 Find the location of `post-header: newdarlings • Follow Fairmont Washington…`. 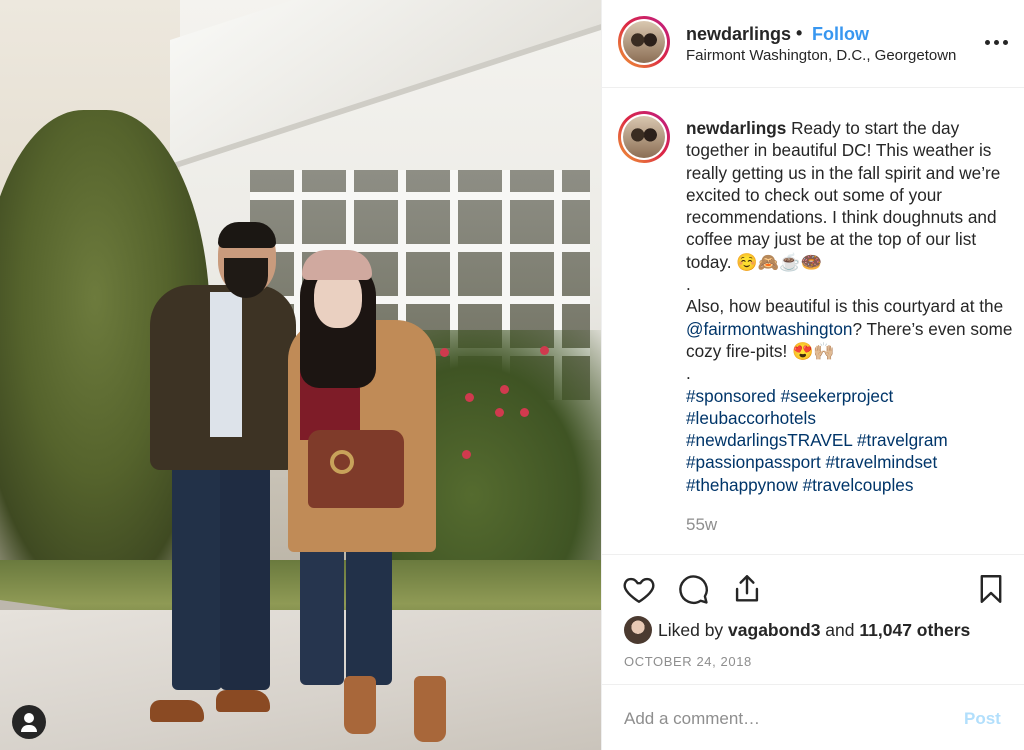

post-header: newdarlings • Follow Fairmont Washington… is located at coordinates (813, 44).